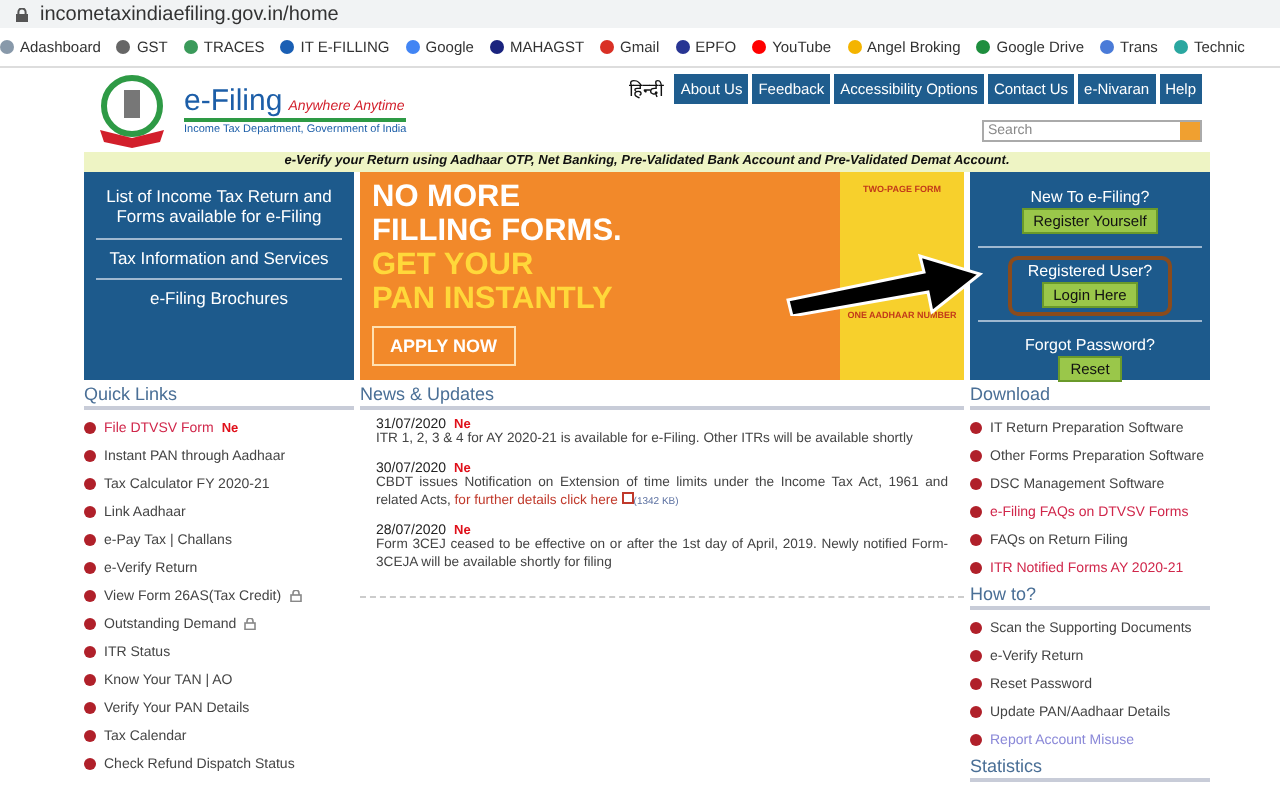  Describe the element at coordinates (493, 299) in the screenshot. I see `banner-headline: PAN INSTANTLY` at that location.